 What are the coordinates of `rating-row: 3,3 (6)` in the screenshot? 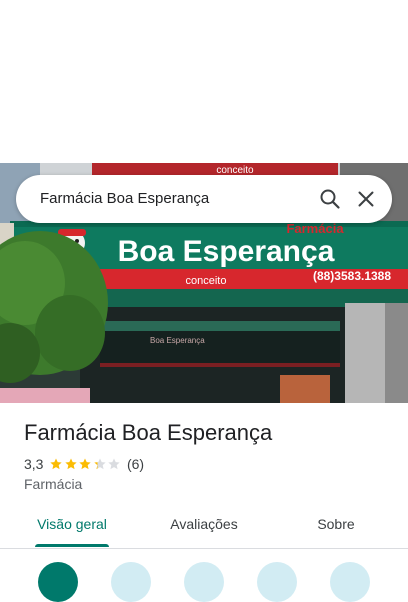 It's located at (84, 464).